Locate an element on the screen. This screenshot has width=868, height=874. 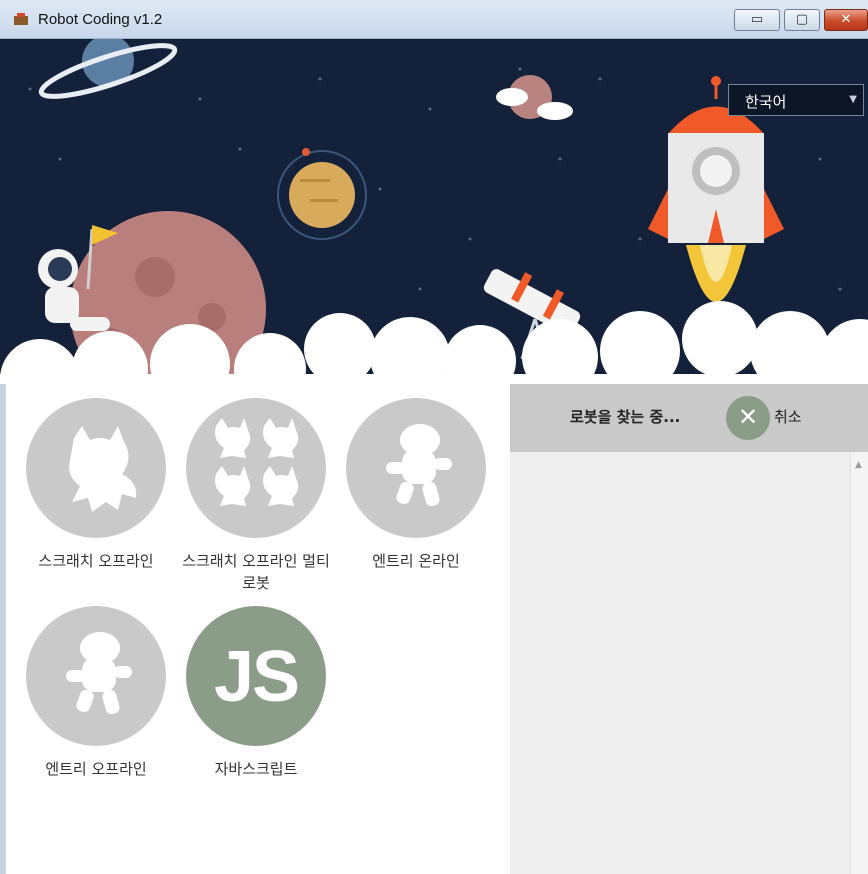
tile-entry-offline: 엔트리 오프라인 is located at coordinates (96, 693).